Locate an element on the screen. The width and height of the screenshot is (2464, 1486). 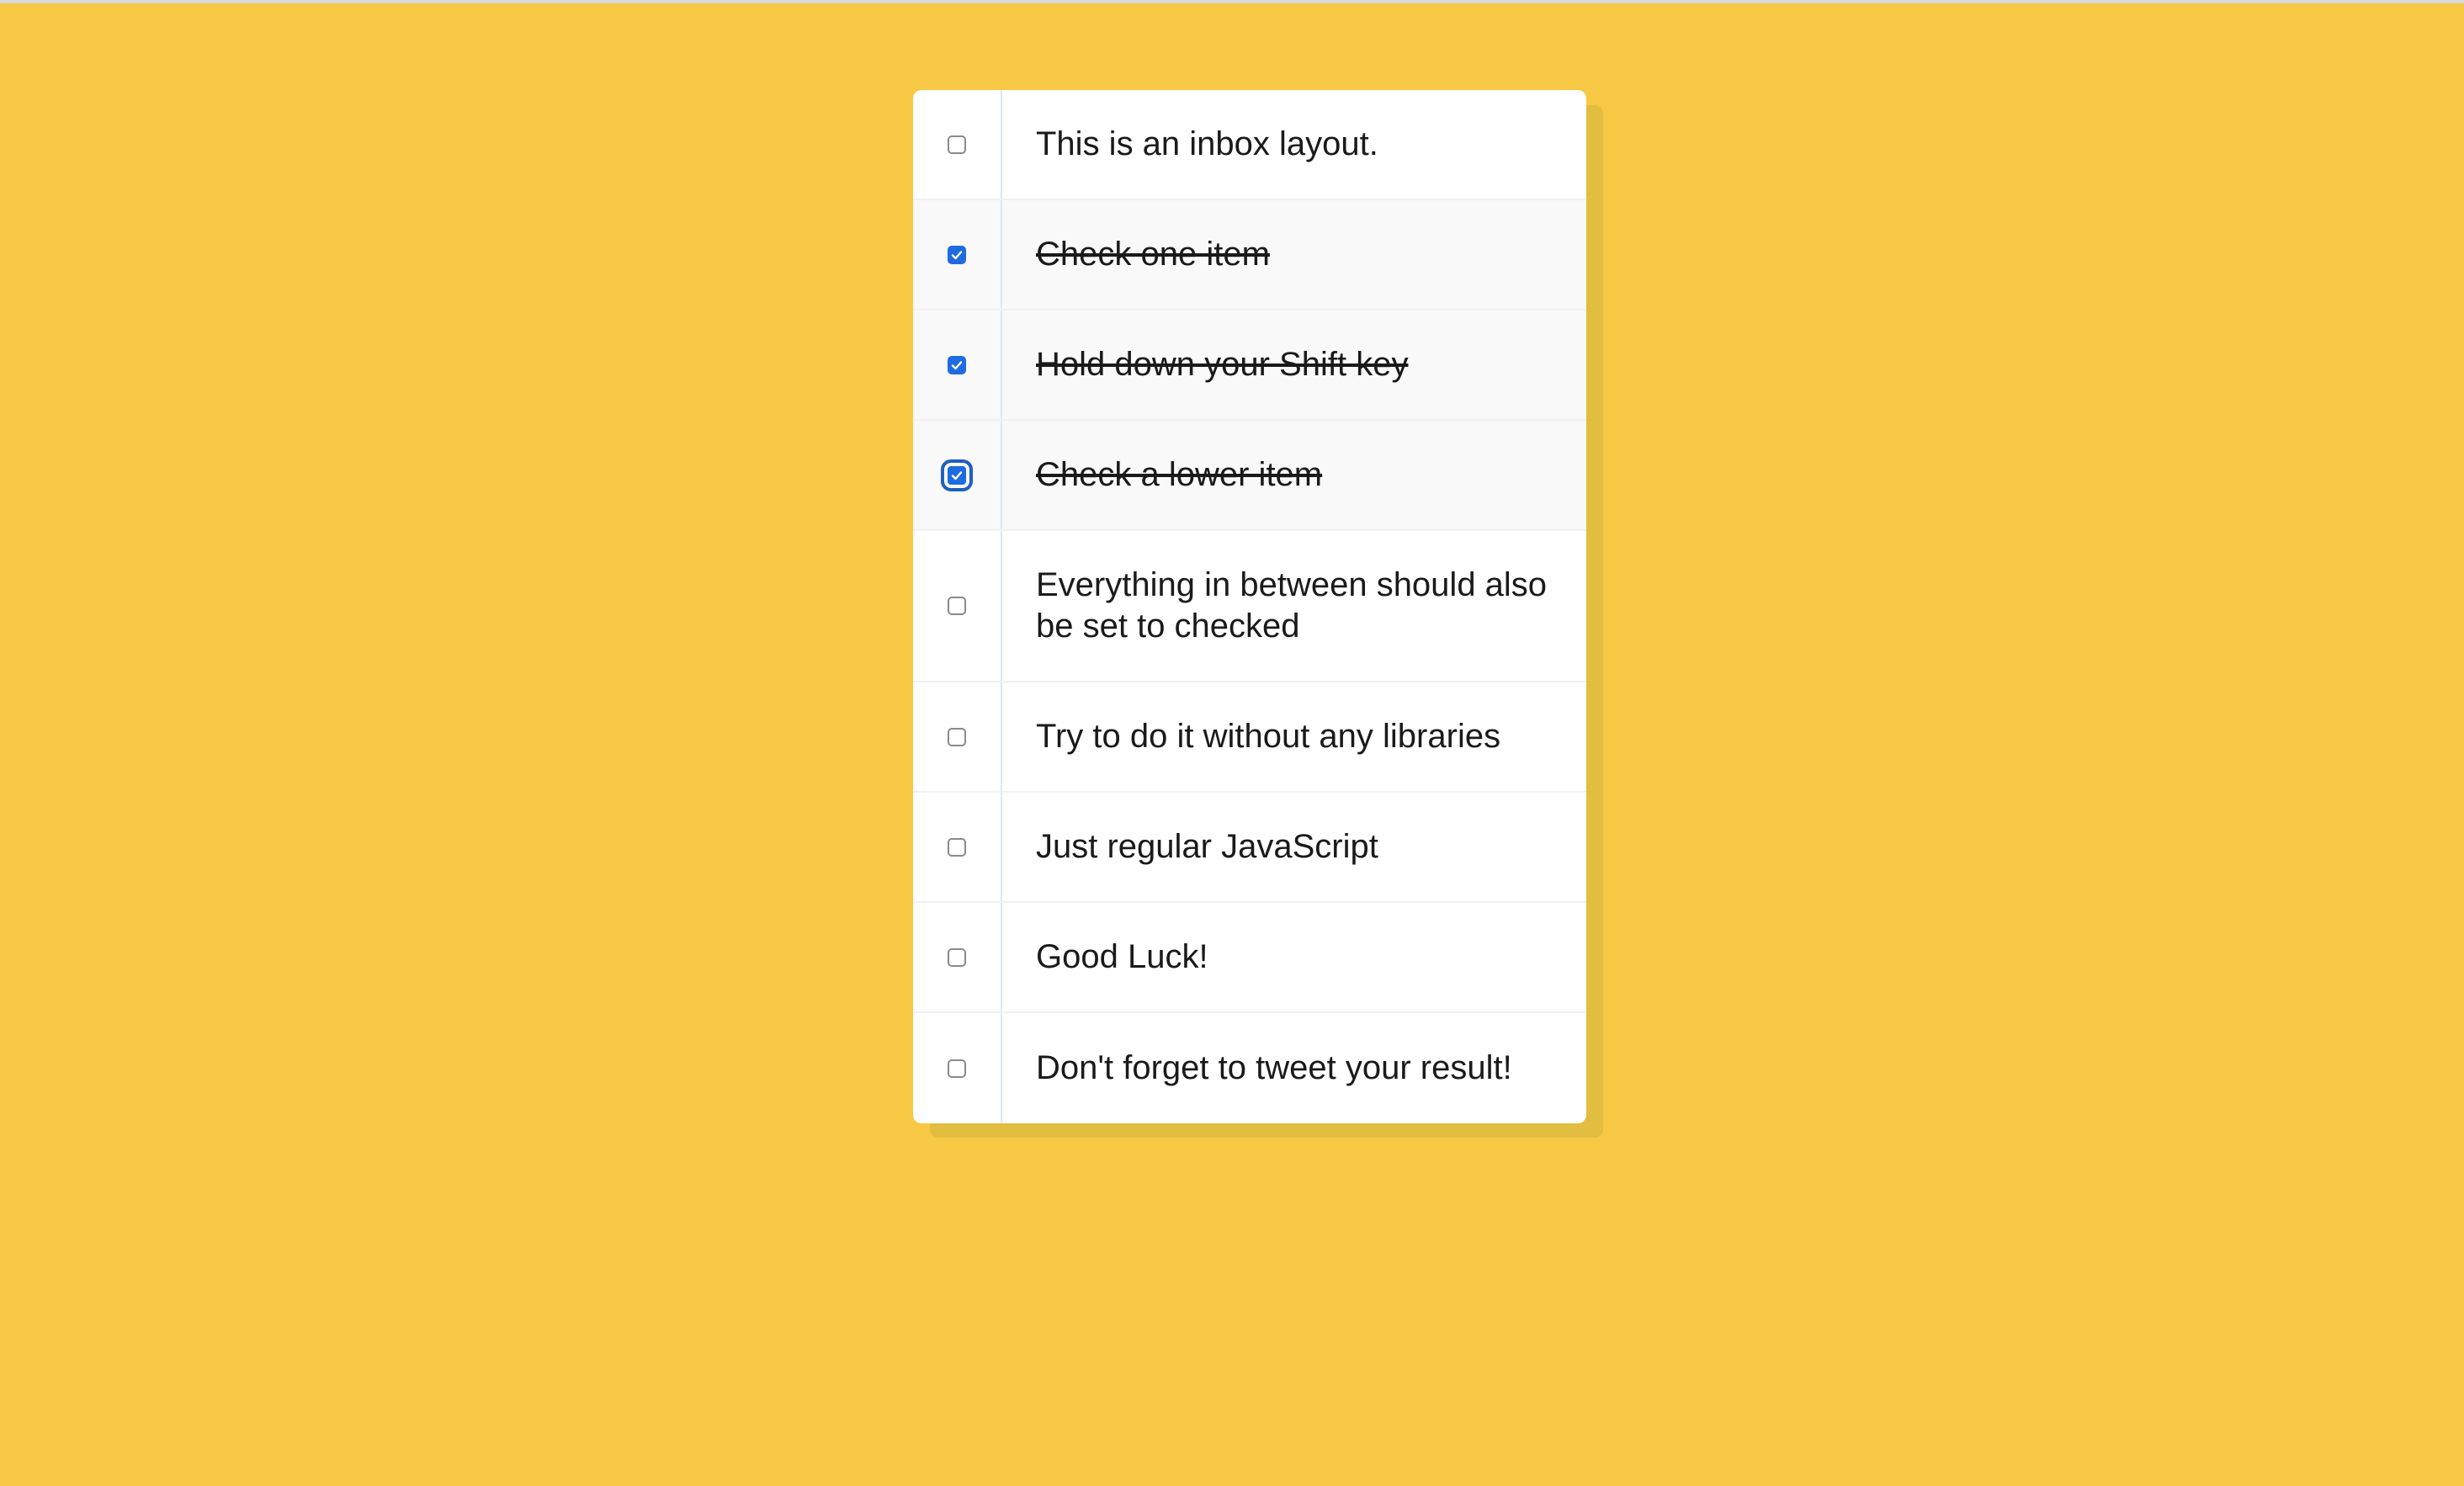
item-label: Just regular JavaScript is located at coordinates (1207, 847).